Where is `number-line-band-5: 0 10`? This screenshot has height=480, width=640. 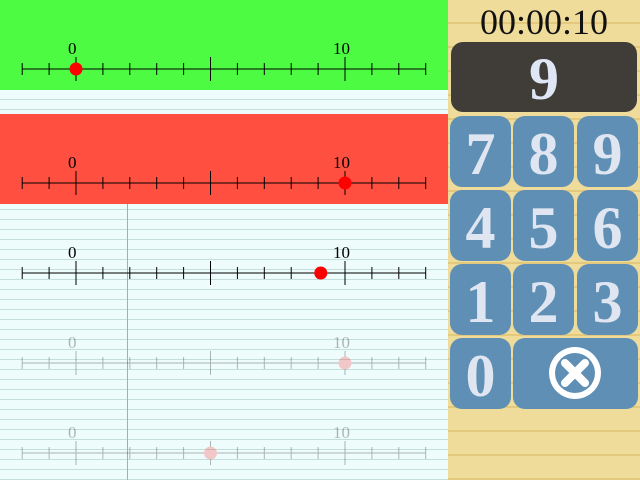 number-line-band-5: 0 10 is located at coordinates (224, 429).